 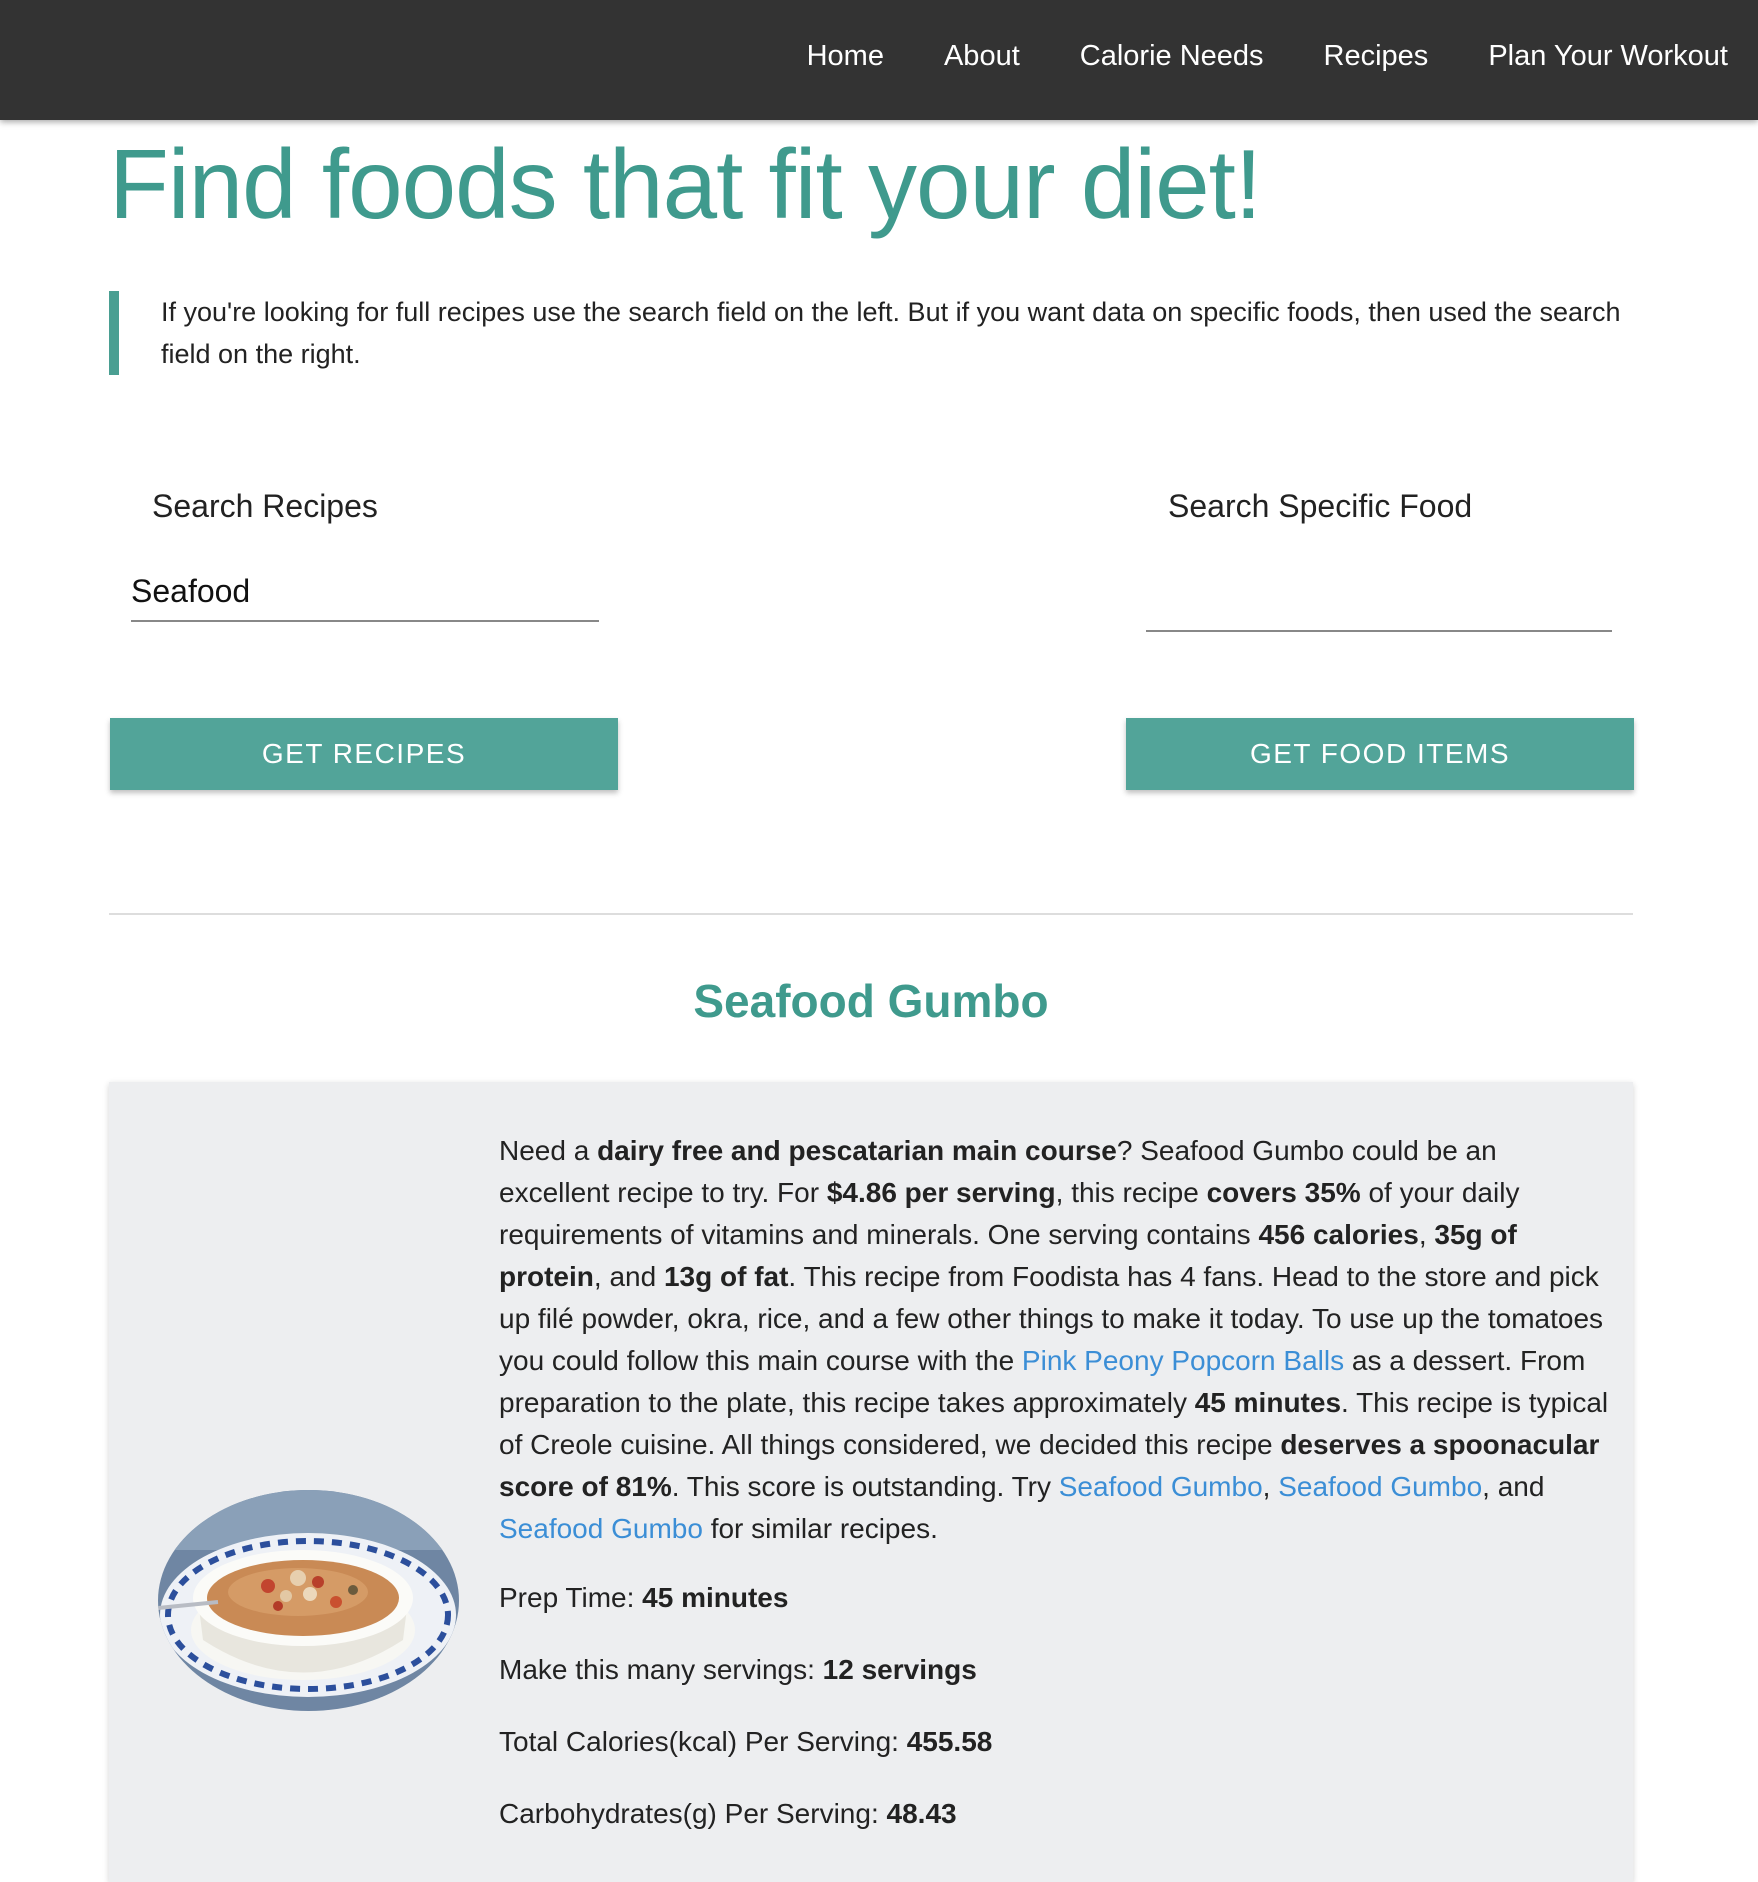 What do you see at coordinates (845, 56) in the screenshot?
I see `nav-link-home: Home` at bounding box center [845, 56].